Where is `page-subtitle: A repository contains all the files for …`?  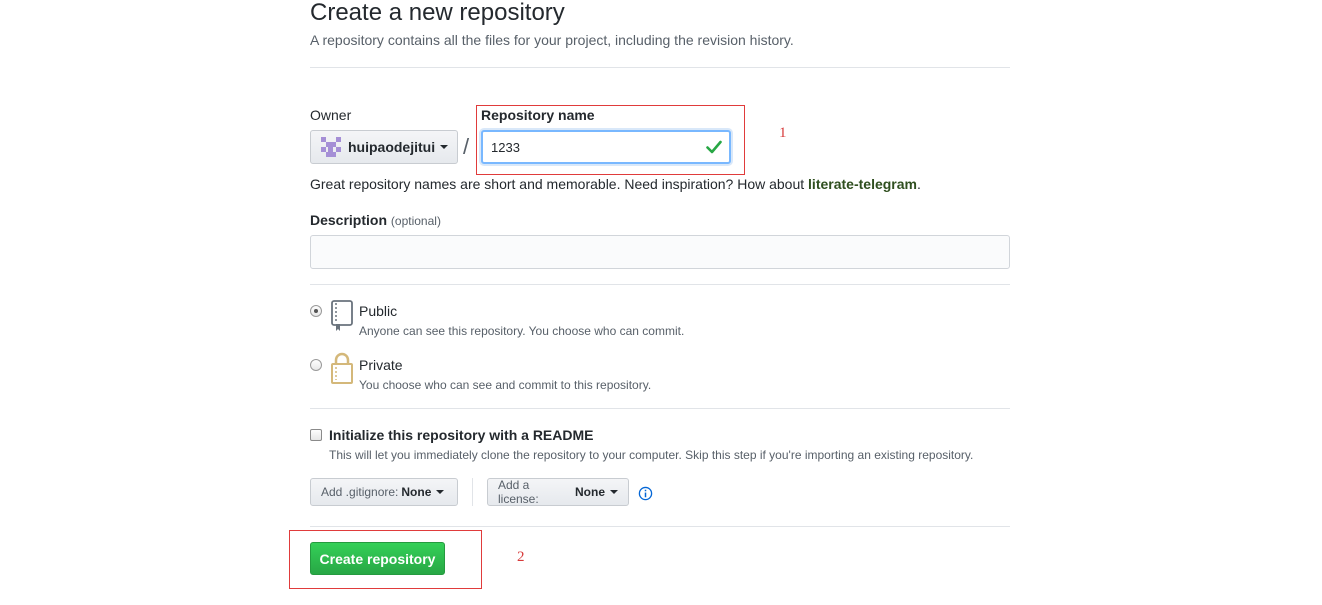
page-subtitle: A repository contains all the files for … is located at coordinates (552, 40).